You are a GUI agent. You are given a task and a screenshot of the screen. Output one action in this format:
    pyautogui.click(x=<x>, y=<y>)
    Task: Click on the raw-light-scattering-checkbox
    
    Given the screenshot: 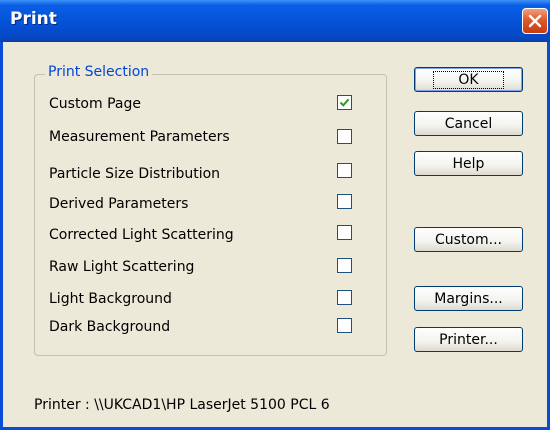 What is the action you would take?
    pyautogui.click(x=344, y=265)
    